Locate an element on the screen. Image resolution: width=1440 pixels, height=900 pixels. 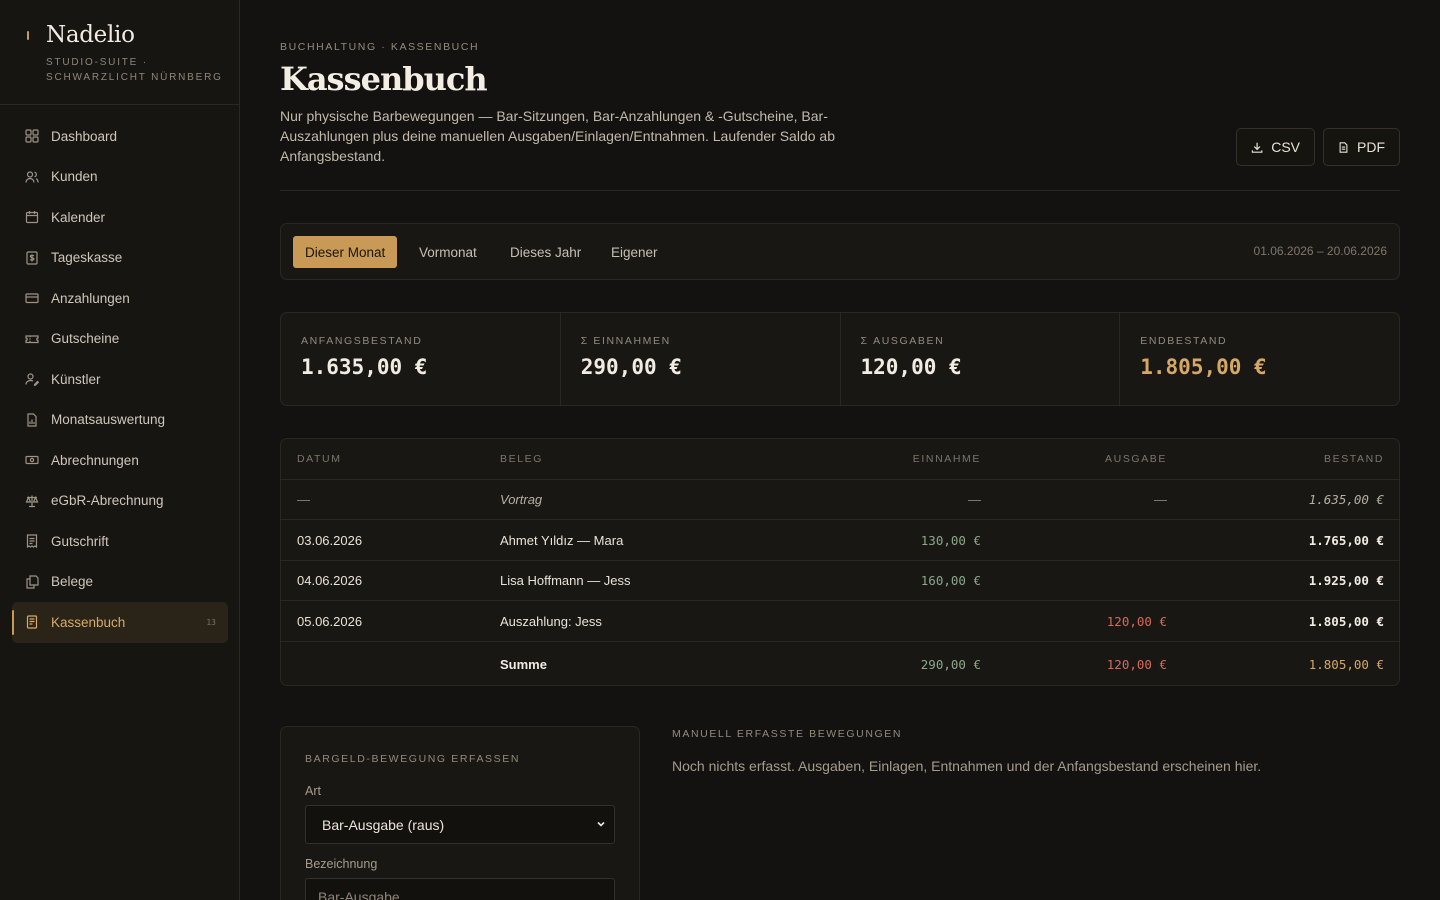
users-icon is located at coordinates (31, 176).